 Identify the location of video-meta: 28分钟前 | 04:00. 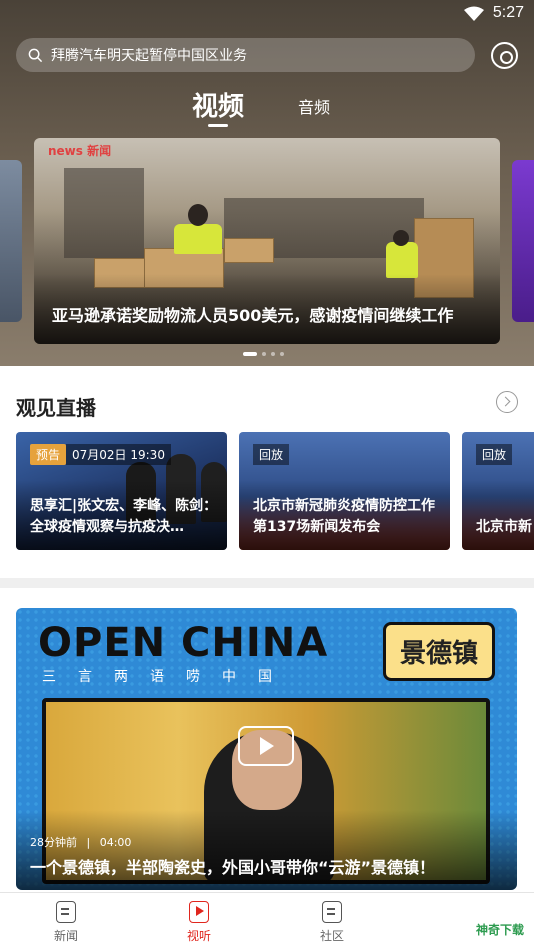
(80, 842).